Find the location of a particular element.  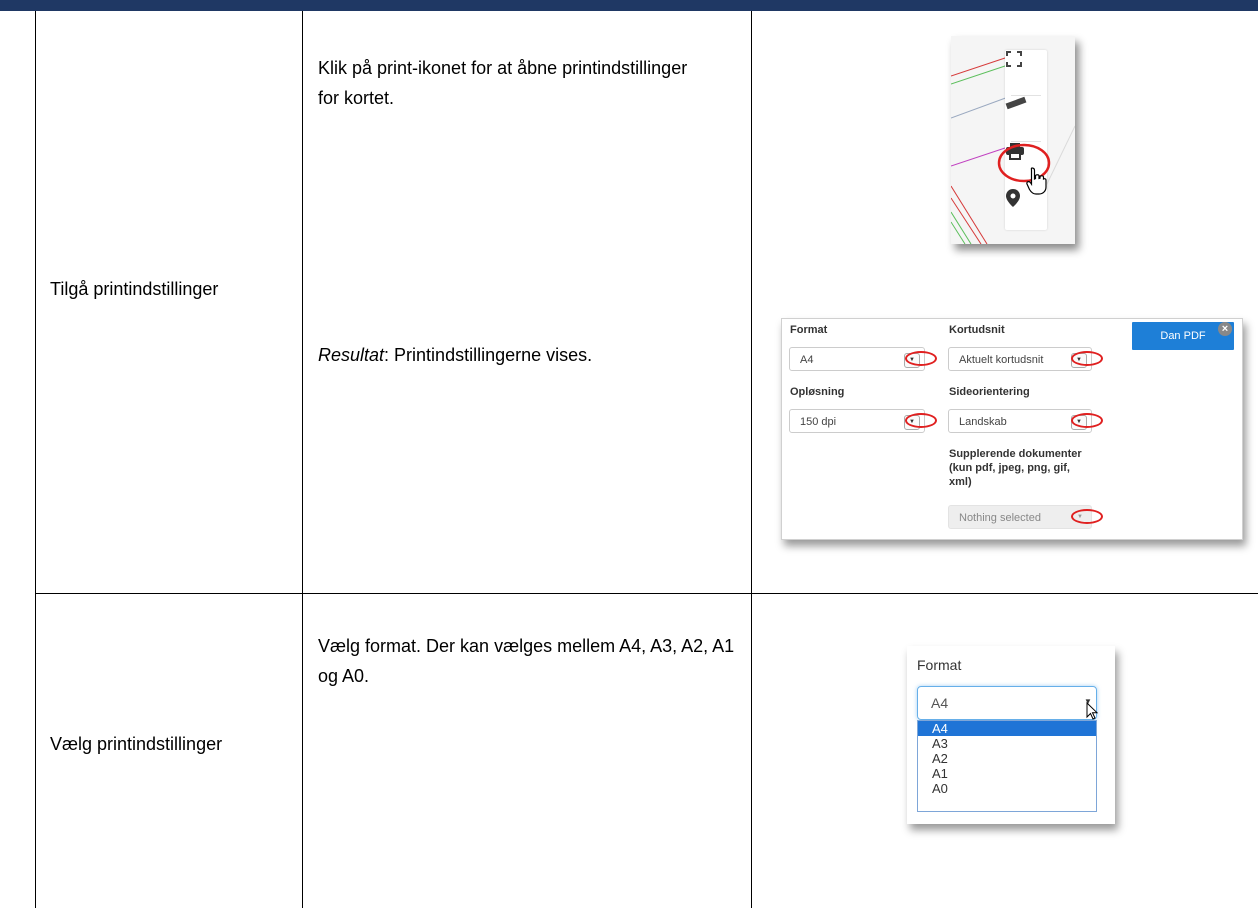

format-options-list: A4 A3 A2 A1 A0 is located at coordinates (1007, 766).